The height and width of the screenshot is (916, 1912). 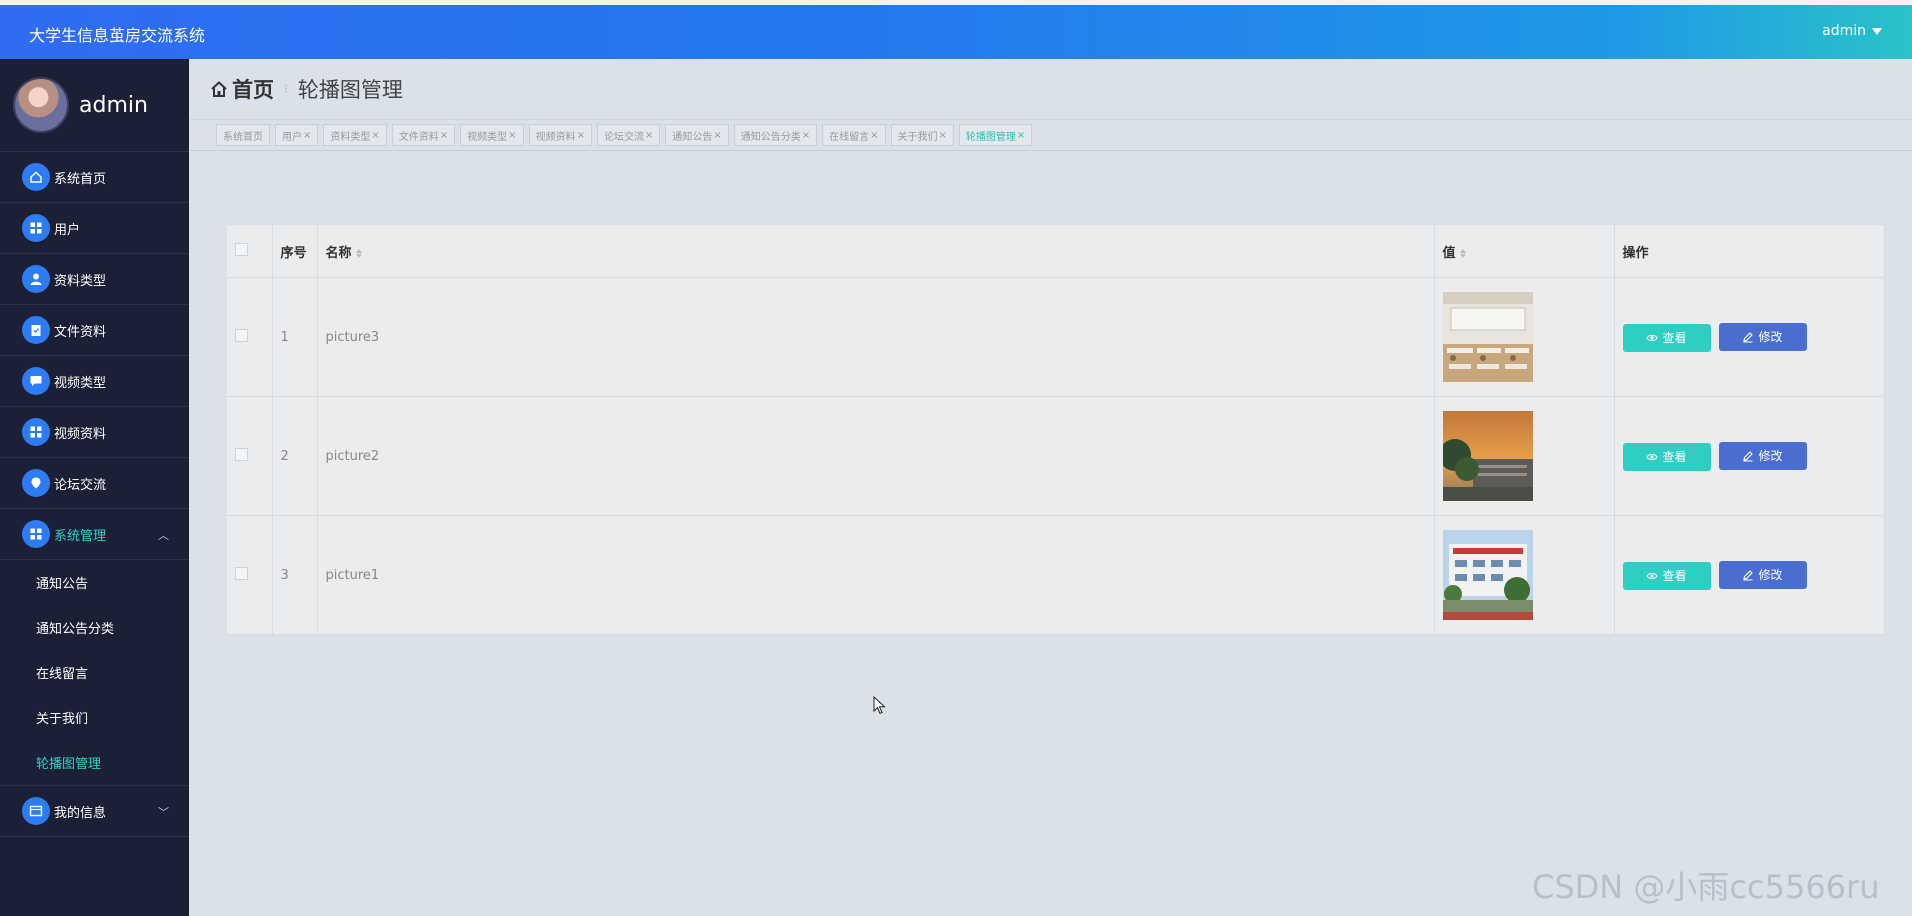 I want to click on sidebar-item-forum: 论坛交流, so click(x=94, y=483).